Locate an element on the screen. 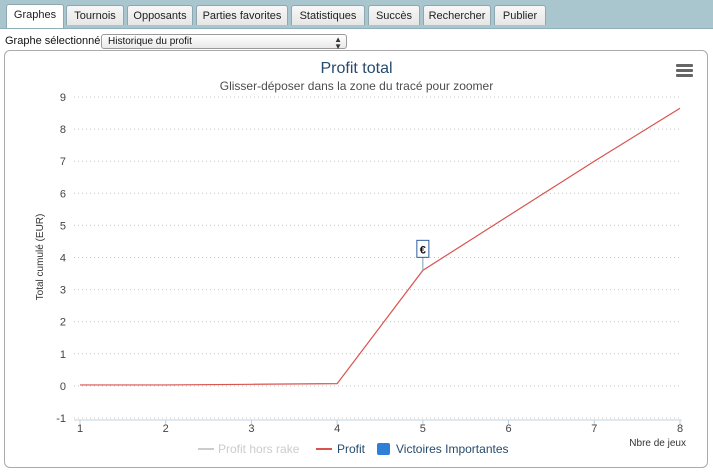 This screenshot has height=473, width=713. x-tick-label: 3 is located at coordinates (251, 429).